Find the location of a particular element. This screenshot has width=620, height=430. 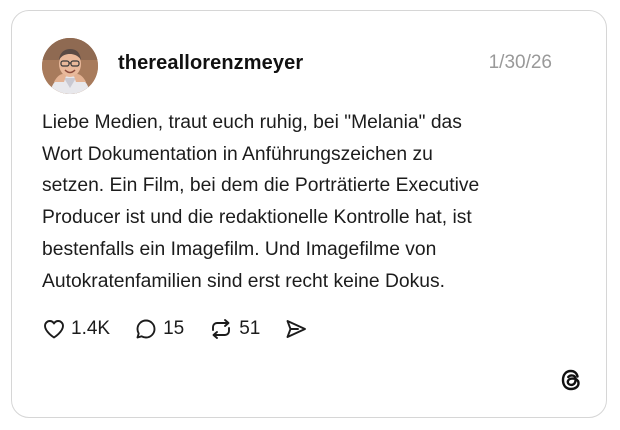

threads-logo-icon is located at coordinates (571, 380).